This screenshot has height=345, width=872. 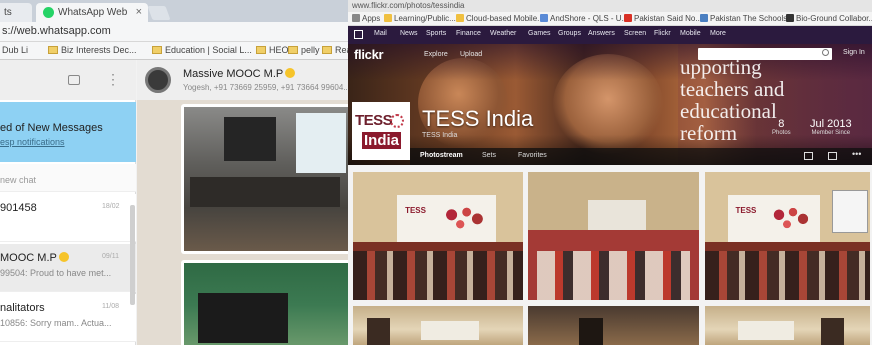 What do you see at coordinates (321, 143) in the screenshot?
I see `window` at bounding box center [321, 143].